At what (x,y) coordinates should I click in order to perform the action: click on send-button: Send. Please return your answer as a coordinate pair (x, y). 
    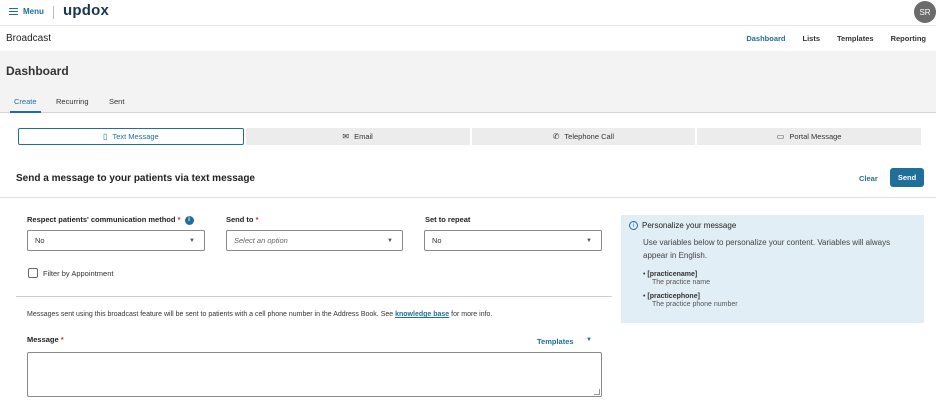
    Looking at the image, I should click on (907, 177).